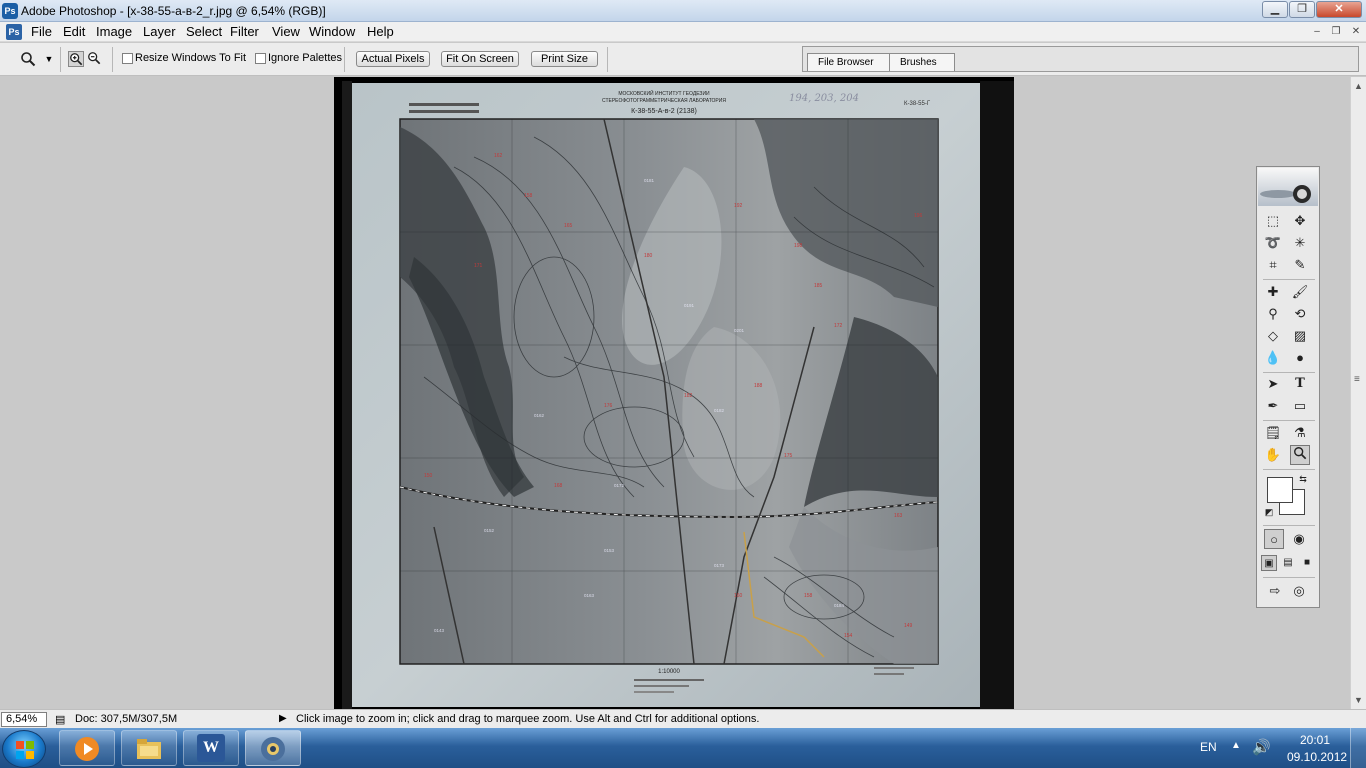 Image resolution: width=1366 pixels, height=768 pixels. What do you see at coordinates (478, 266) in the screenshot?
I see `svg-text: 171` at bounding box center [478, 266].